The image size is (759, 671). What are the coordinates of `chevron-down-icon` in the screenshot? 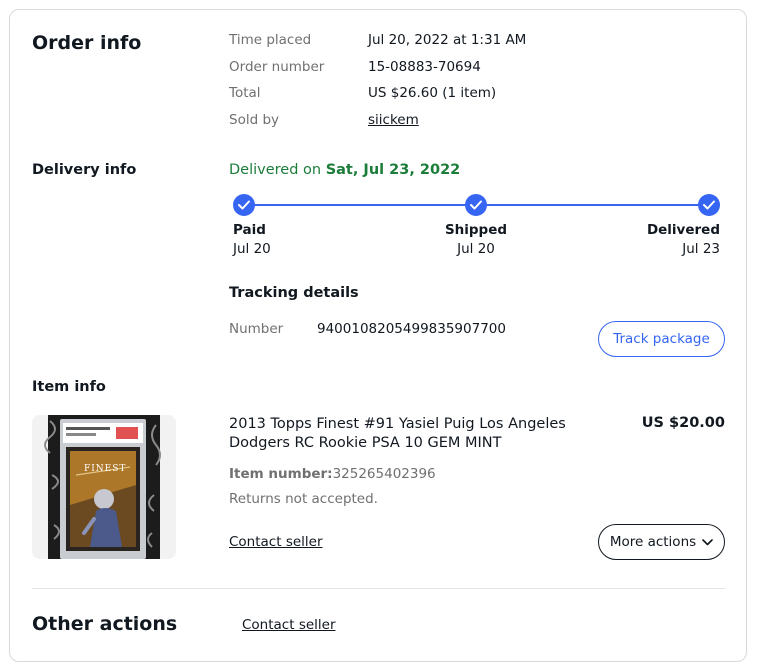 It's located at (707, 542).